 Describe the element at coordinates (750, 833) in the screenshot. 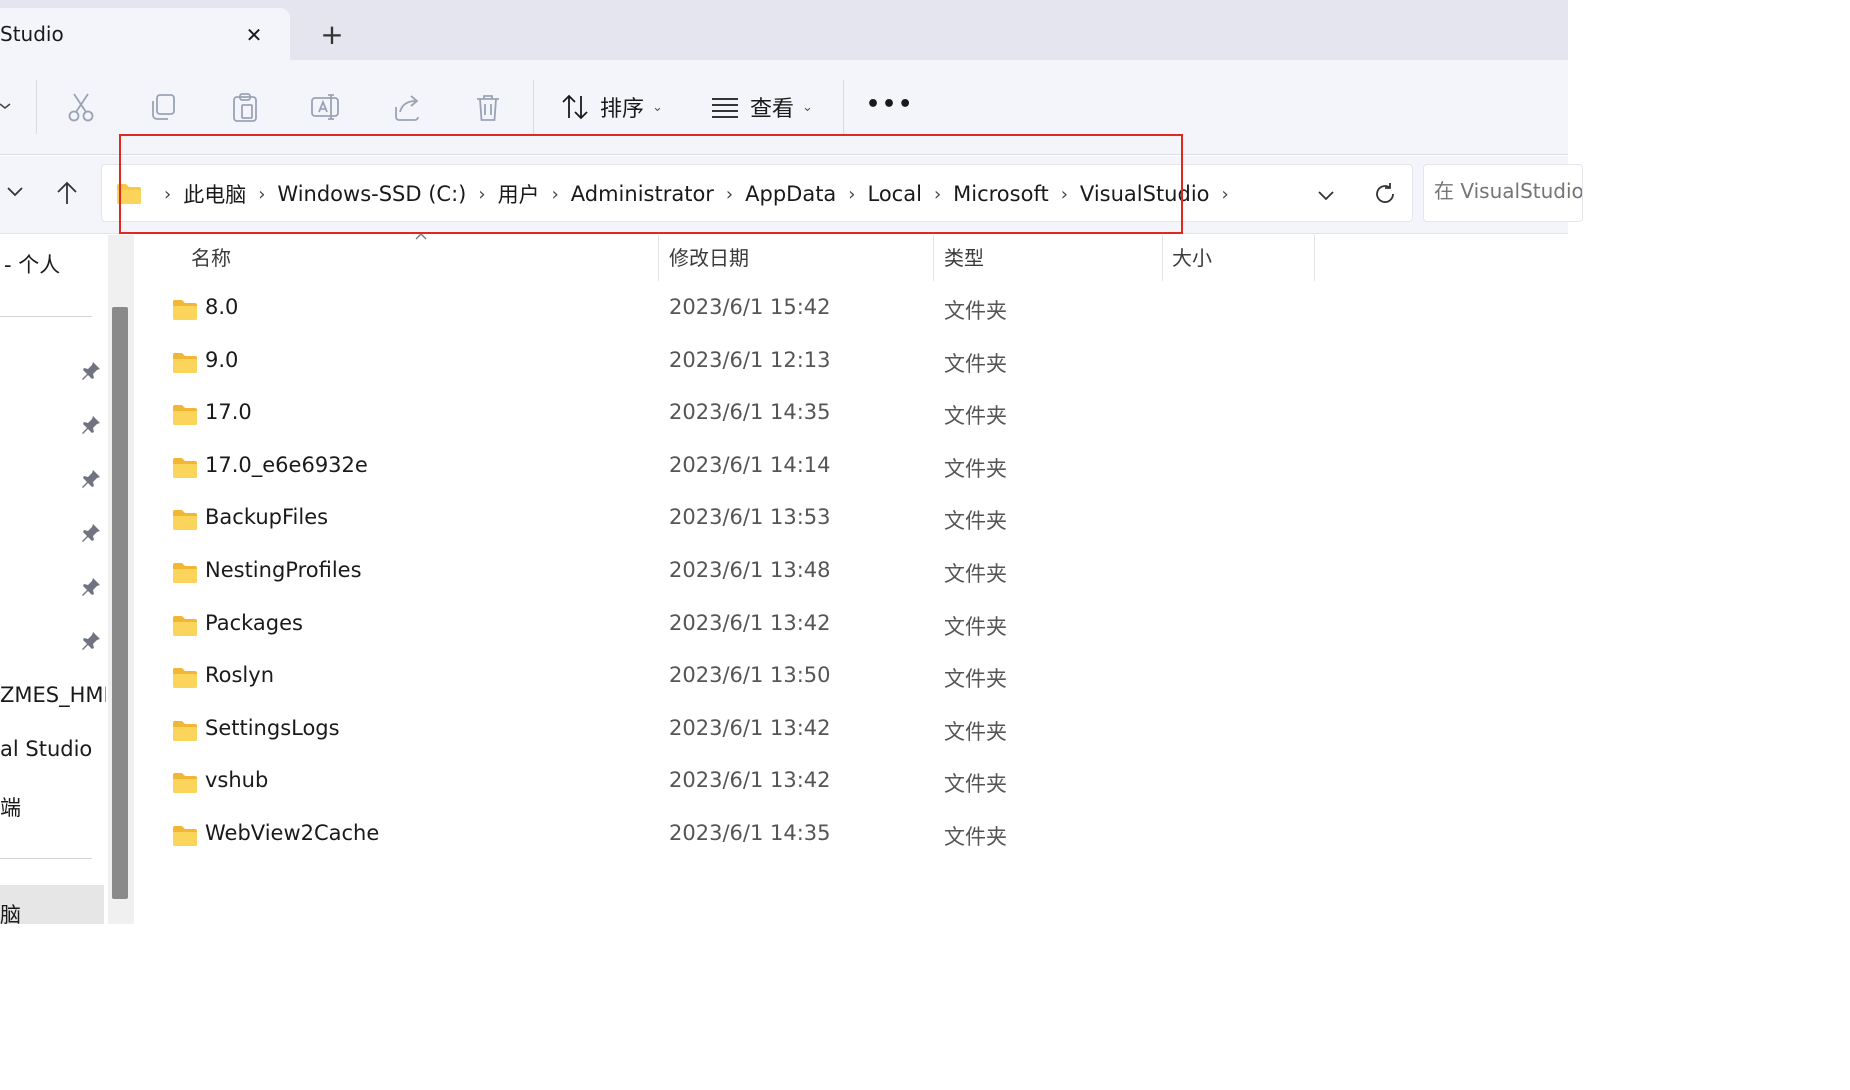

I see `file-date: 2023/6/1 14:35` at that location.